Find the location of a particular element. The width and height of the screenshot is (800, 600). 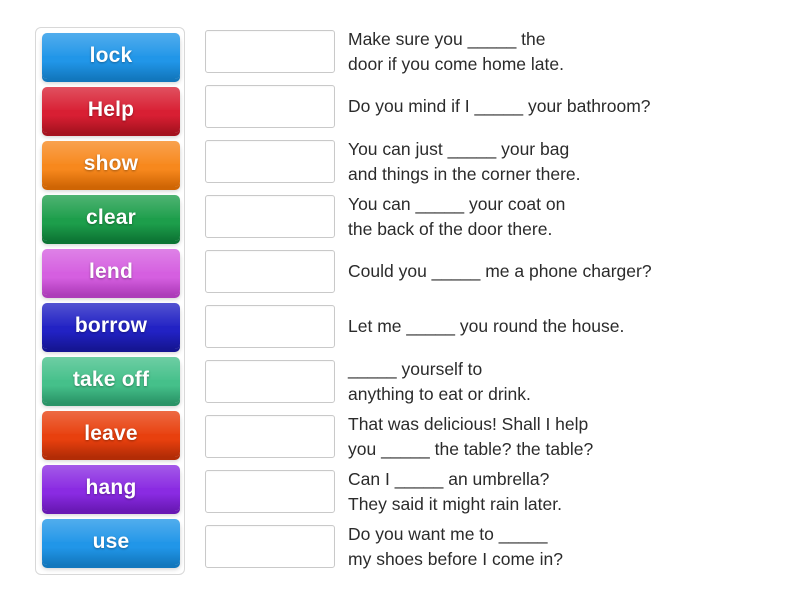

word-tile-label: hang is located at coordinates (111, 487).